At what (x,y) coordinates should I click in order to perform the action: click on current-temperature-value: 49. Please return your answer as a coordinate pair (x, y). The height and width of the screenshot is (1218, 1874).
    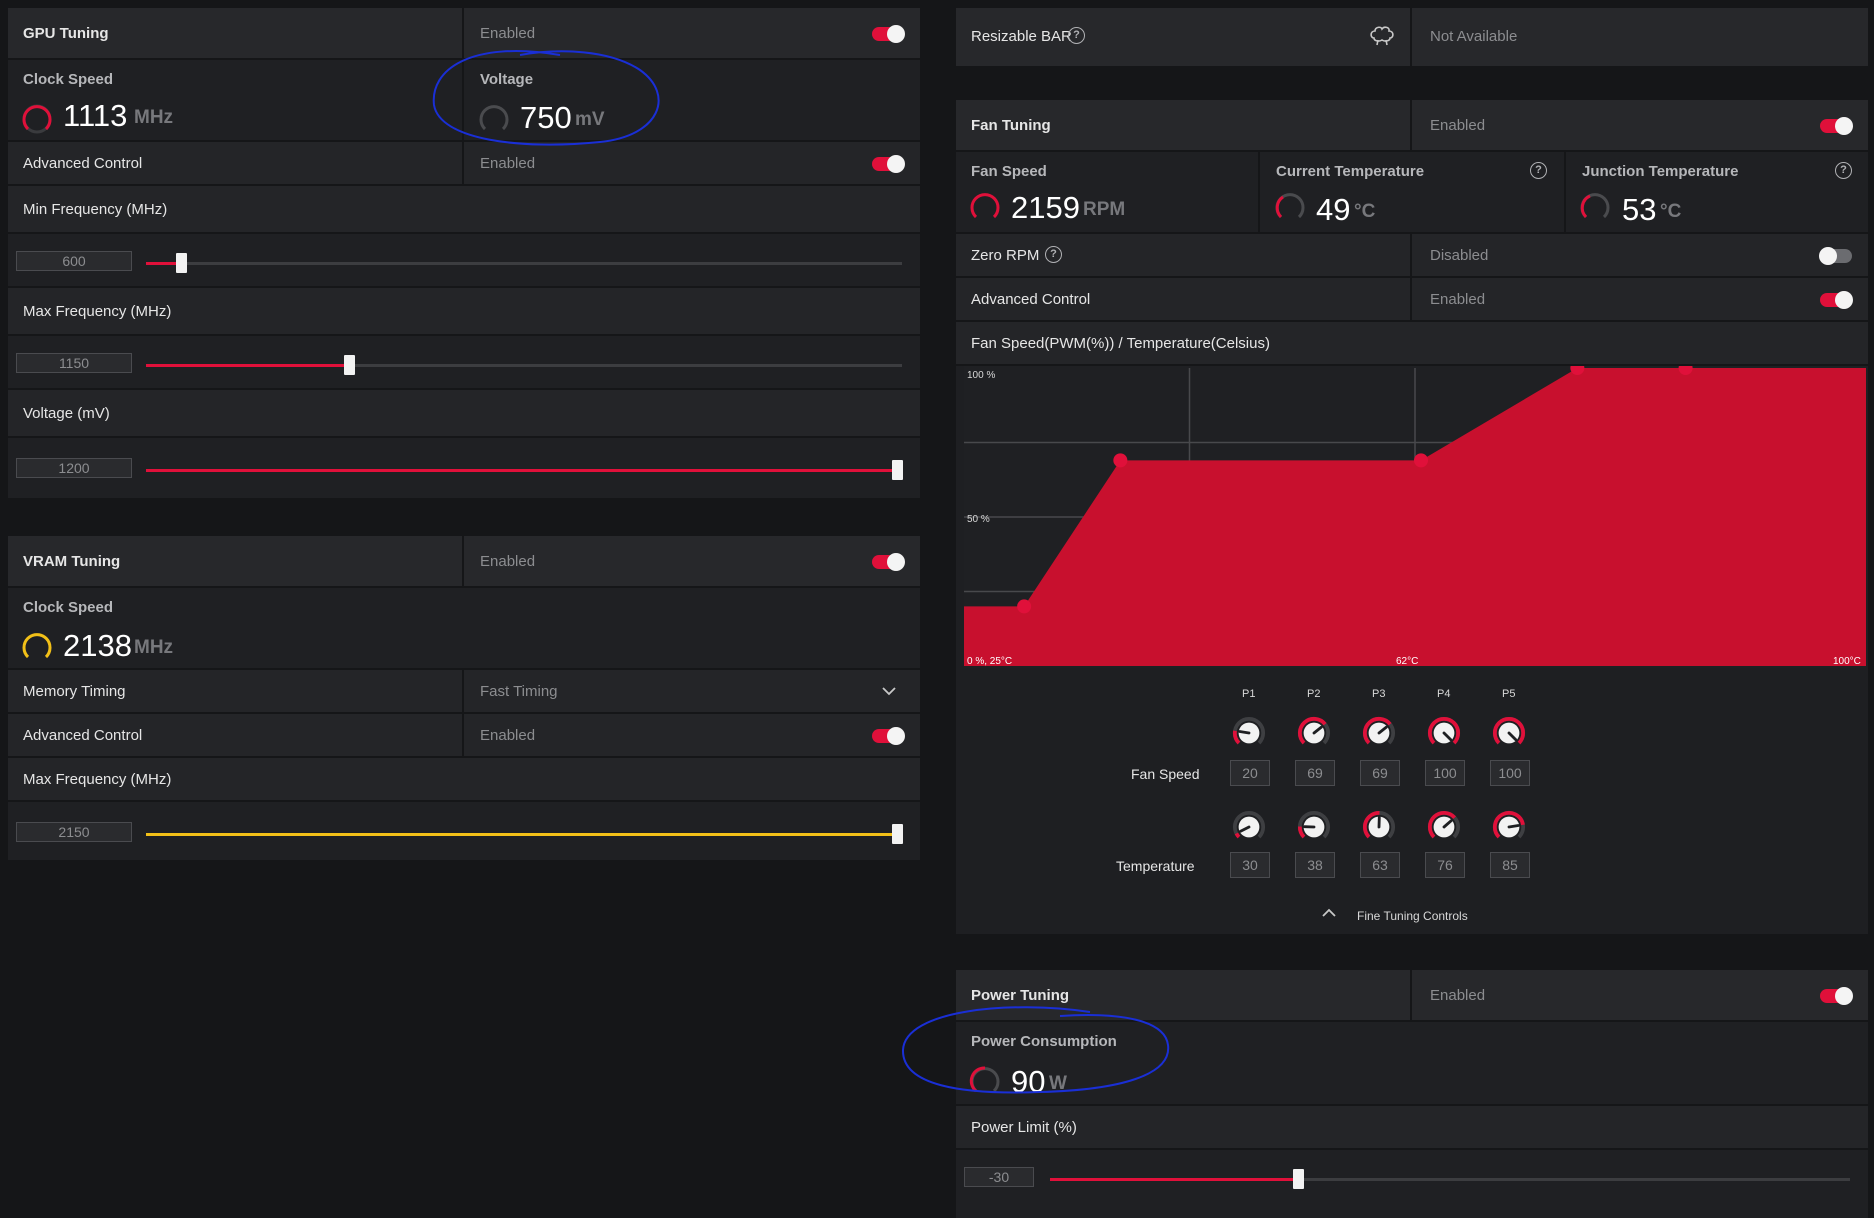
    Looking at the image, I should click on (1333, 209).